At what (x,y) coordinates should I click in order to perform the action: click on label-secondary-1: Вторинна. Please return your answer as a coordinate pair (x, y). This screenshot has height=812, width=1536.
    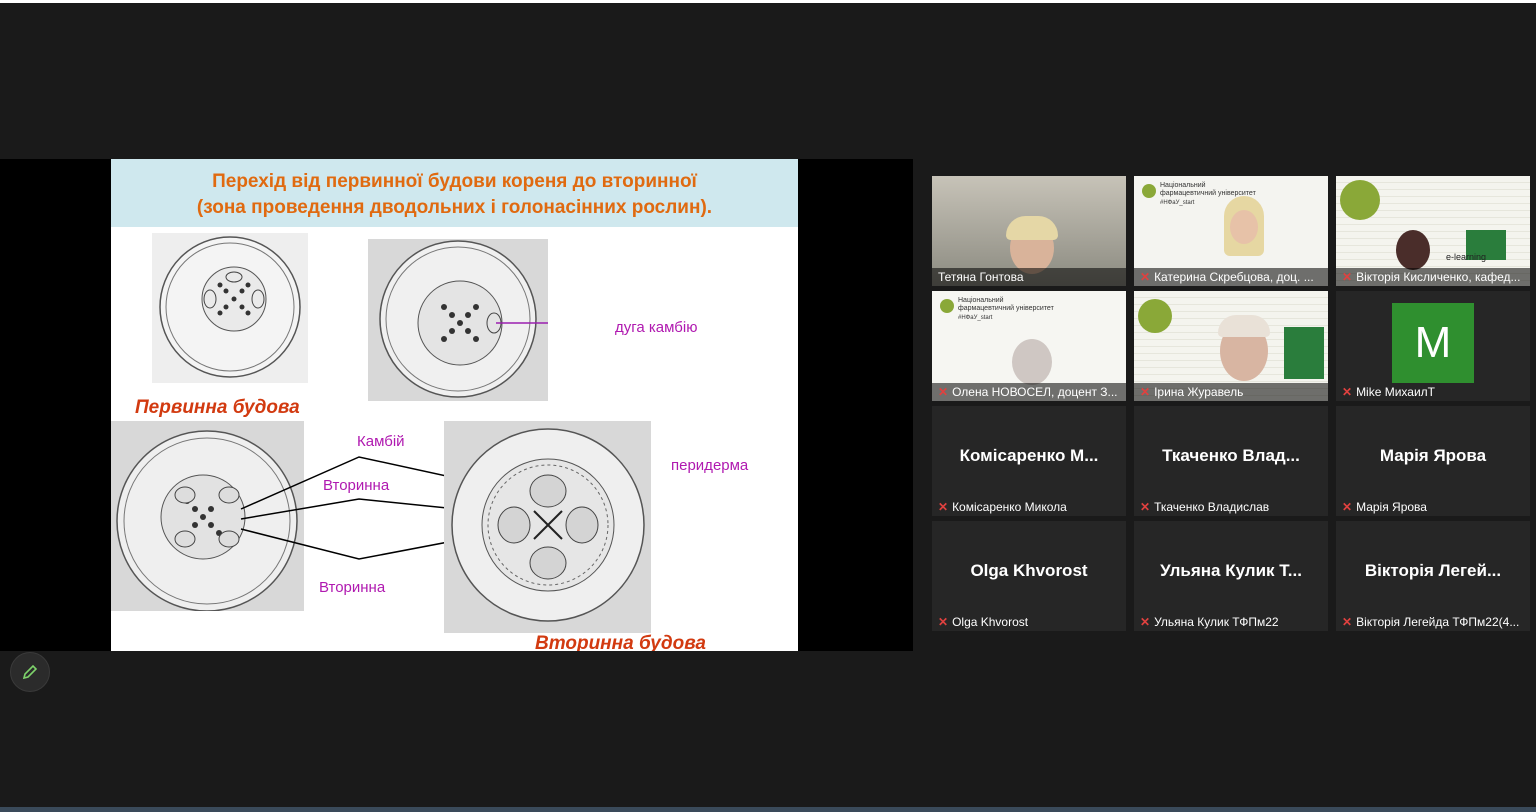
    Looking at the image, I should click on (356, 485).